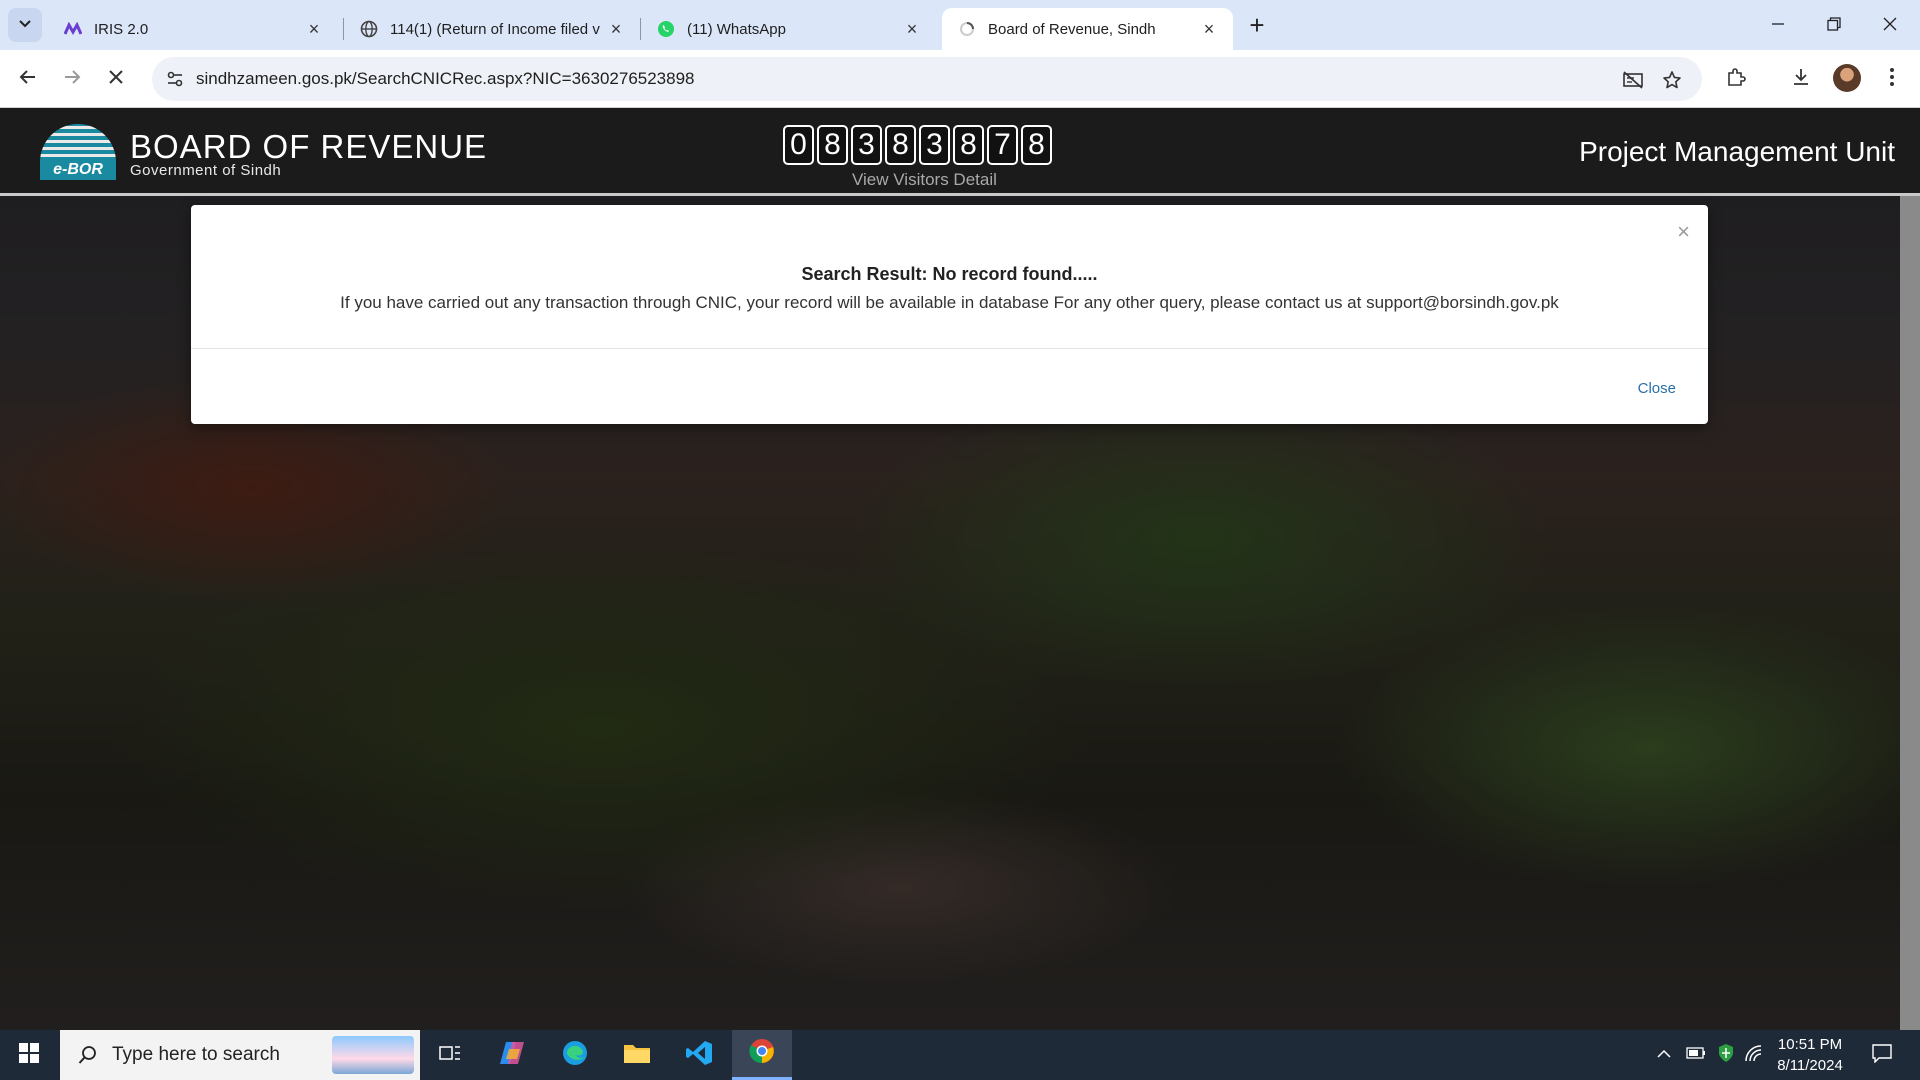 The image size is (1920, 1080). I want to click on forward-button, so click(72, 79).